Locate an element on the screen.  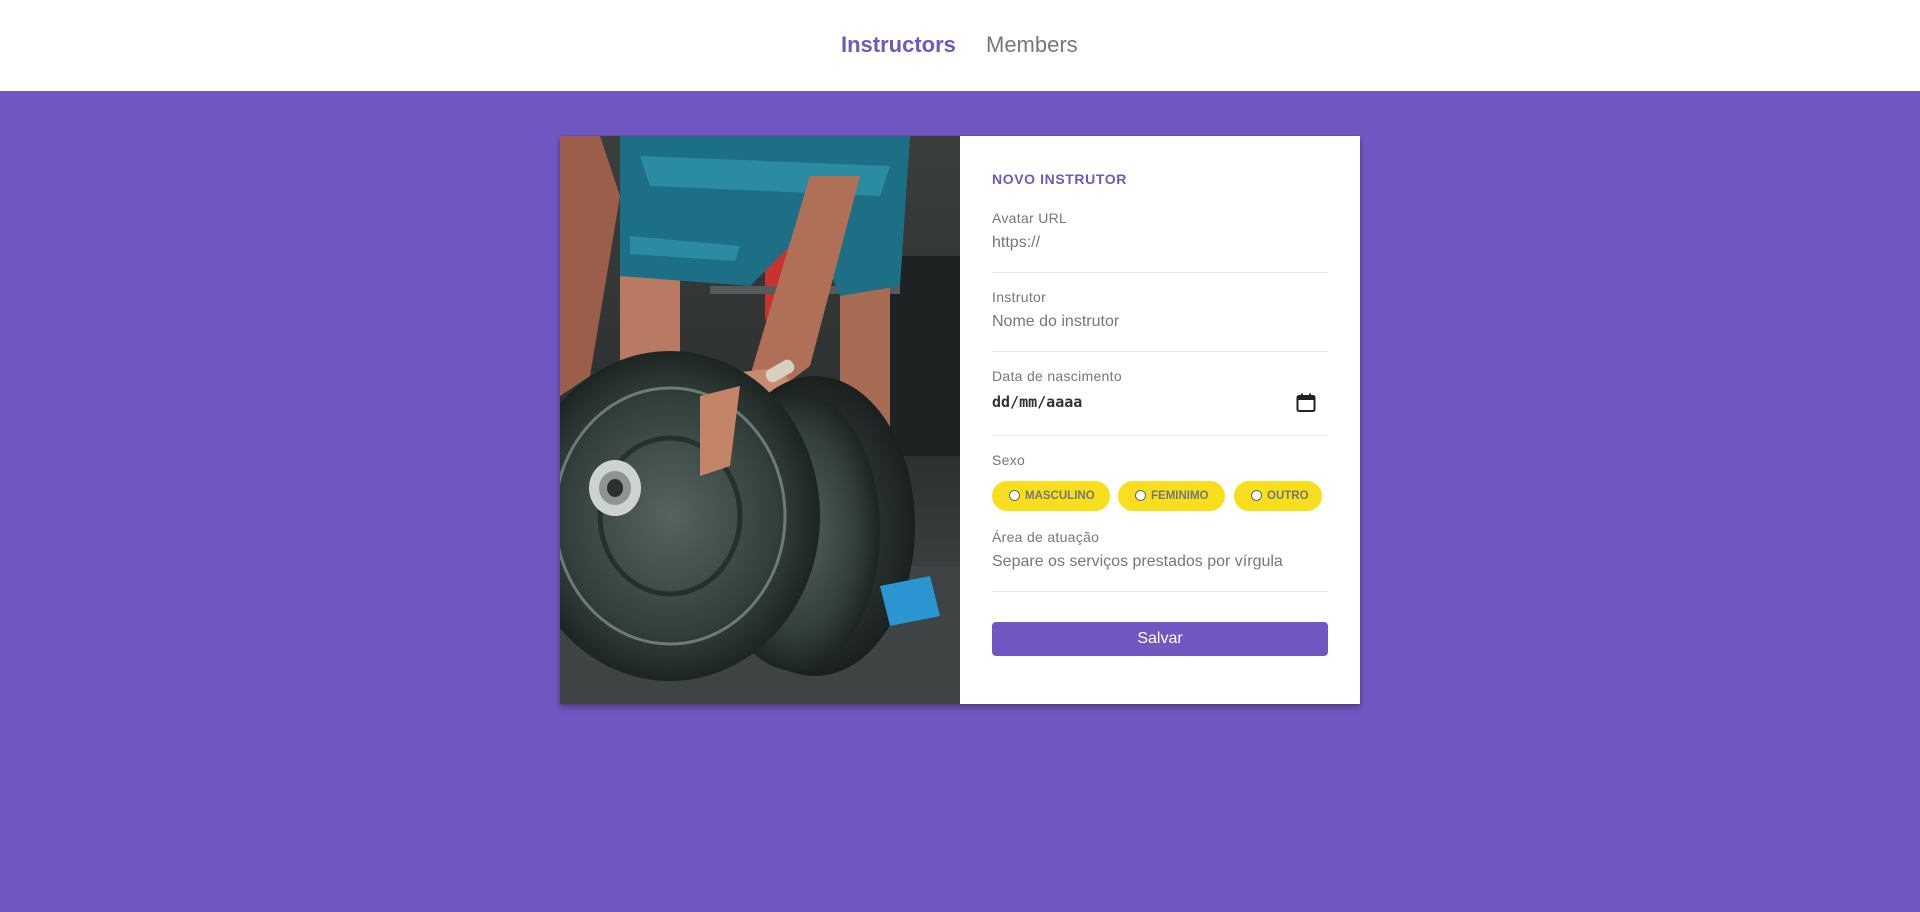
instructor-name-field: Instrutor is located at coordinates (1160, 320).